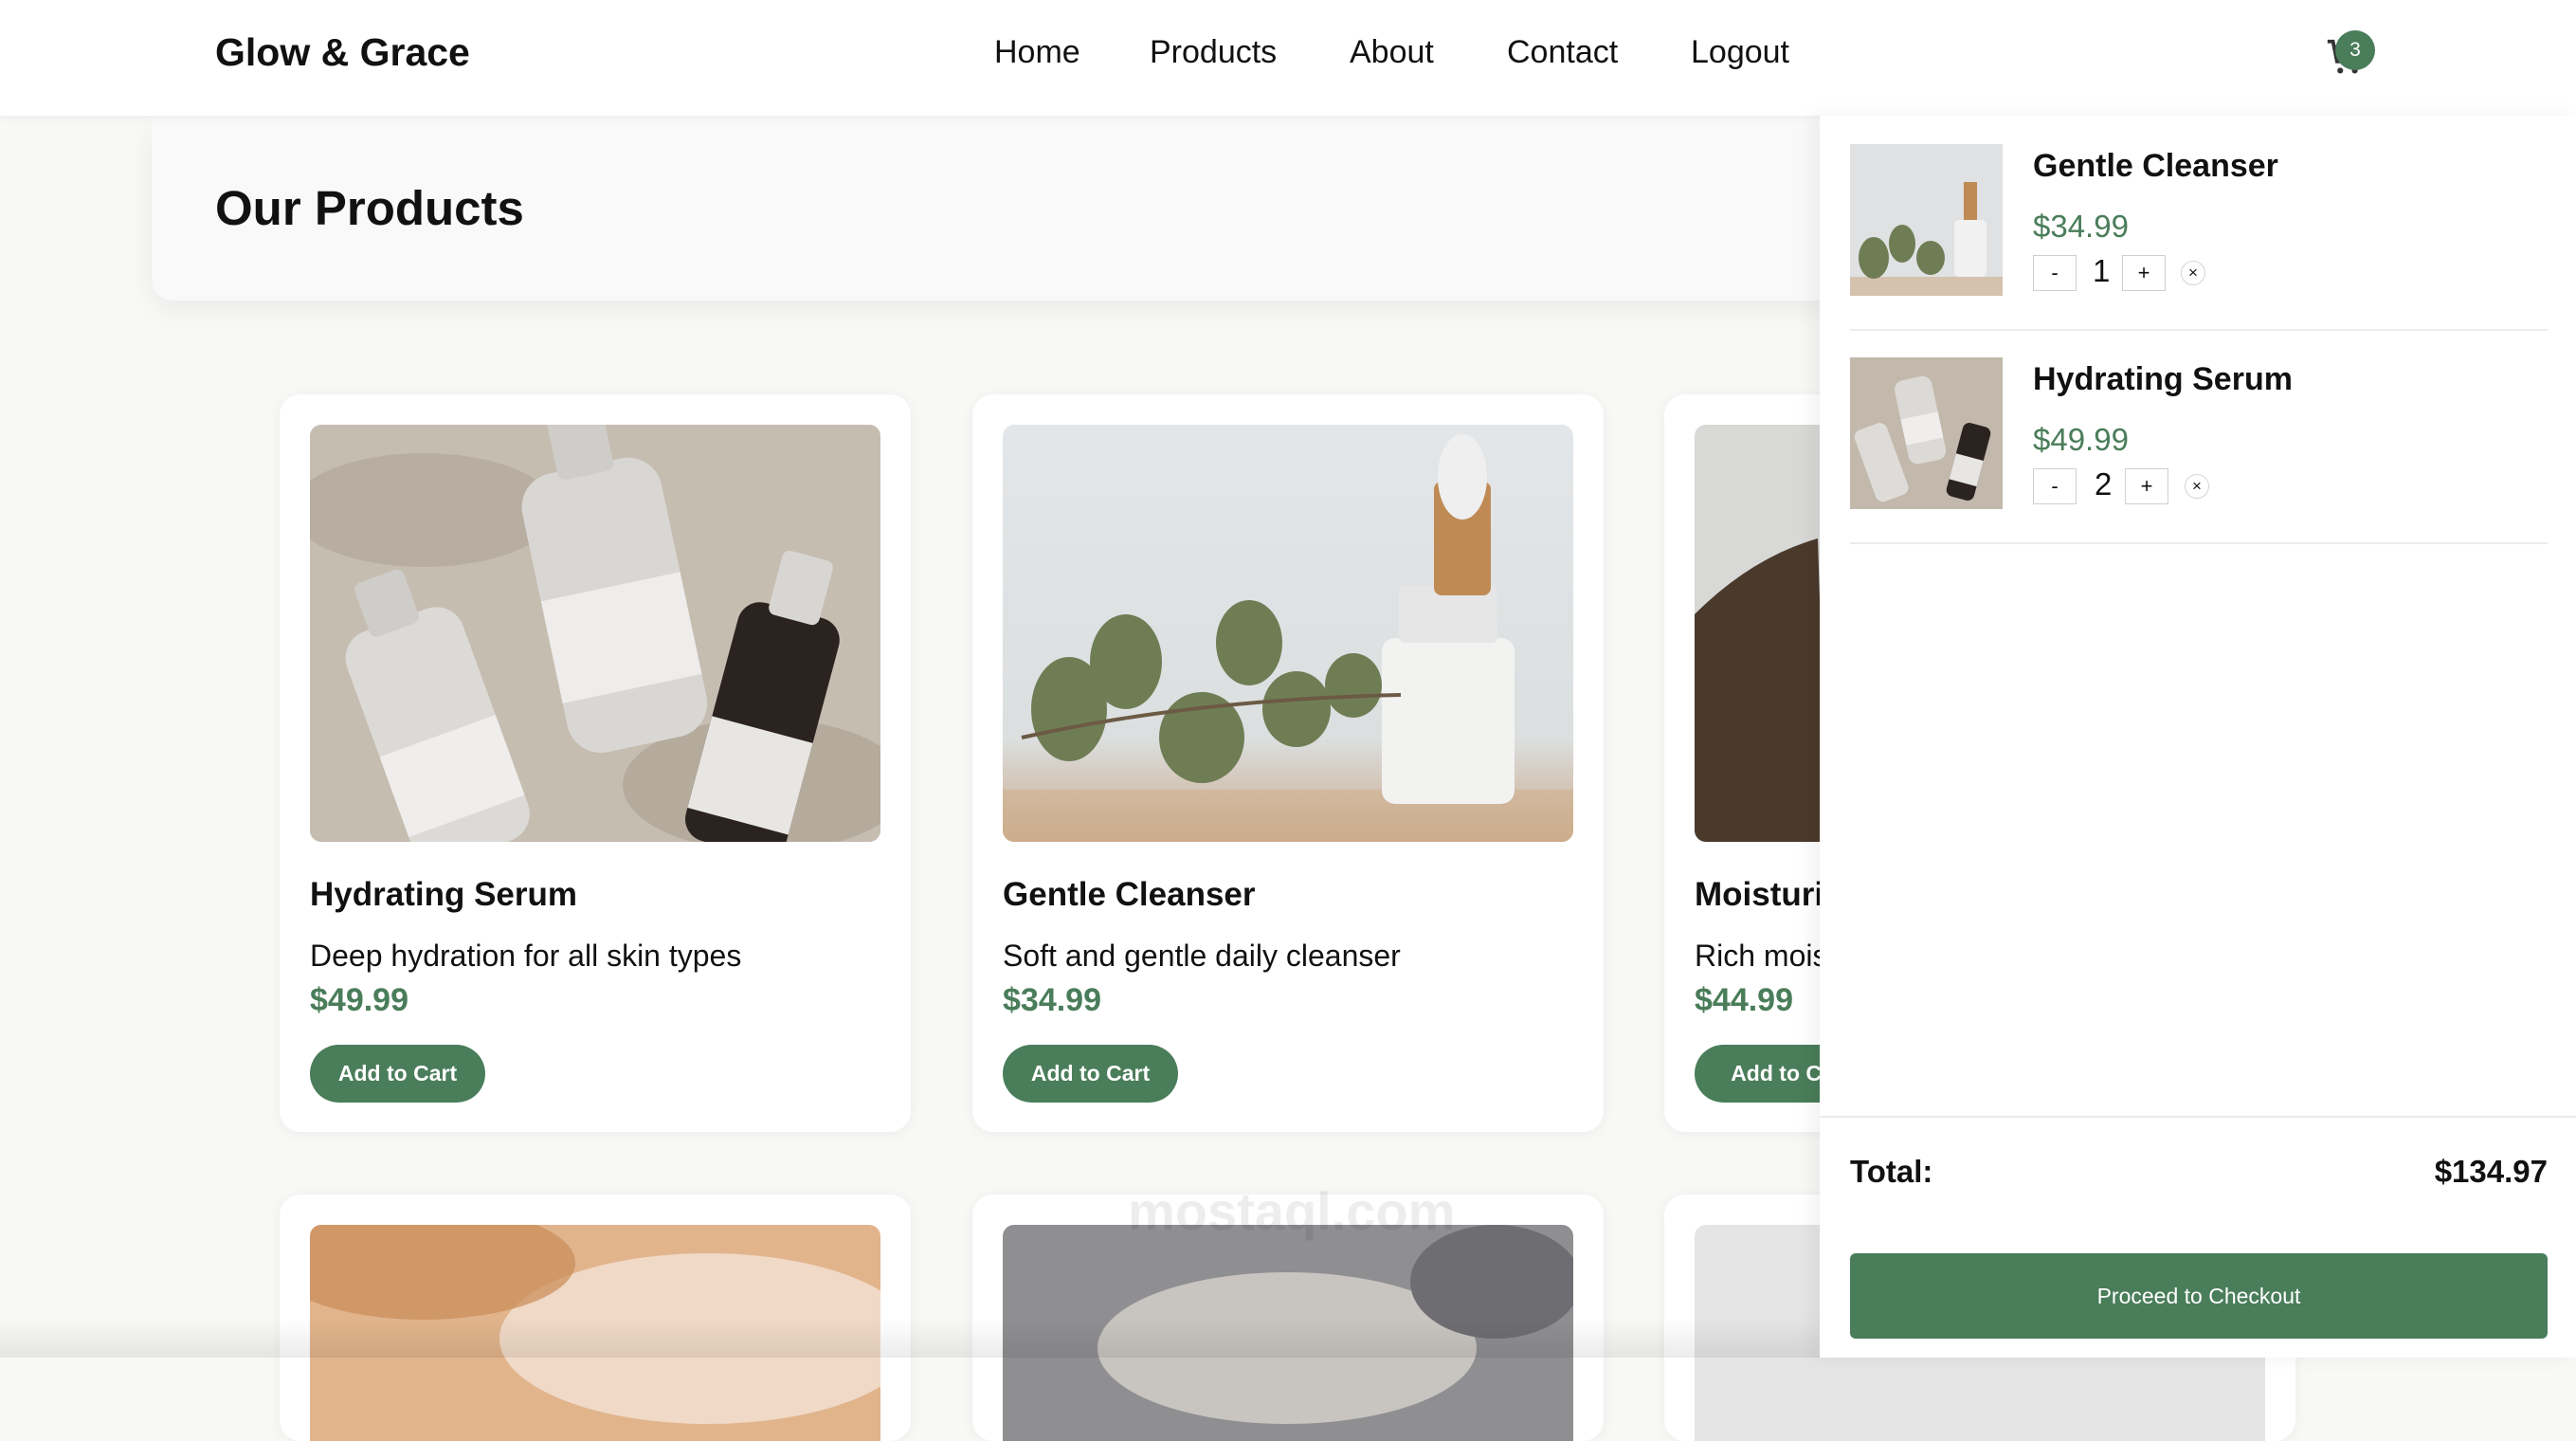 The width and height of the screenshot is (2576, 1441). Describe the element at coordinates (369, 208) in the screenshot. I see `page-title: Our Products` at that location.